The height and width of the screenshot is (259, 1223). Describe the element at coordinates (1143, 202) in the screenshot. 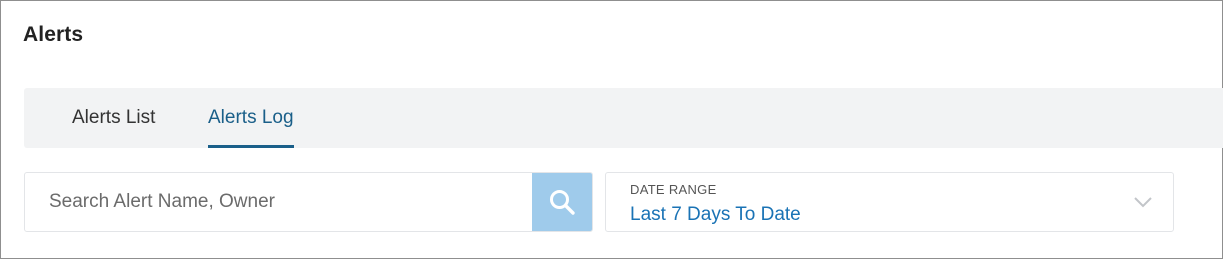

I see `chevron-down-icon` at that location.